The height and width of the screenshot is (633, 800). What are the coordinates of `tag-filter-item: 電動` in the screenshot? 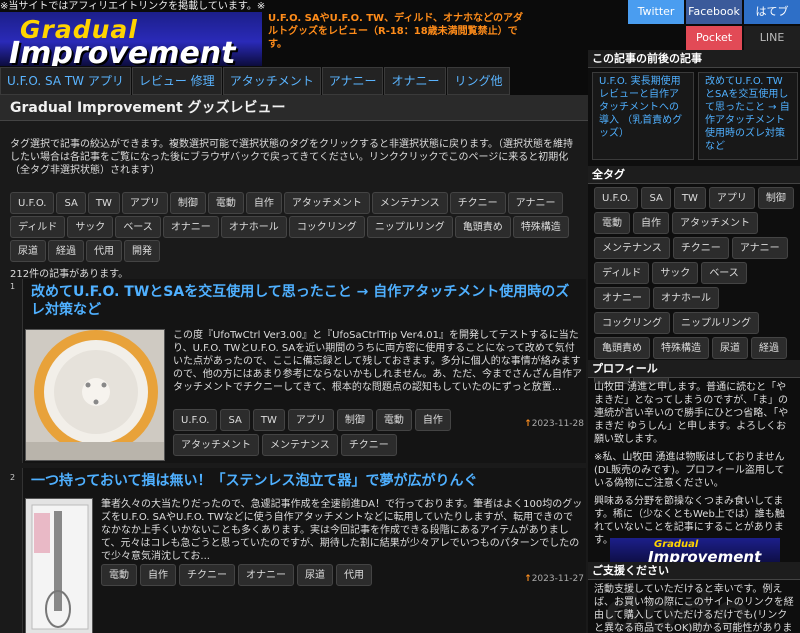 It's located at (225, 203).